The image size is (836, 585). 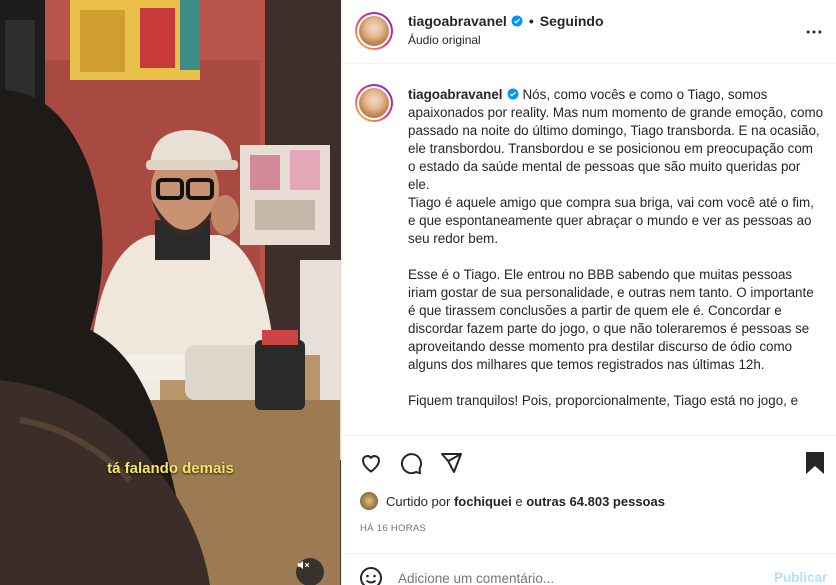 I want to click on author-avatar, so click(x=374, y=31).